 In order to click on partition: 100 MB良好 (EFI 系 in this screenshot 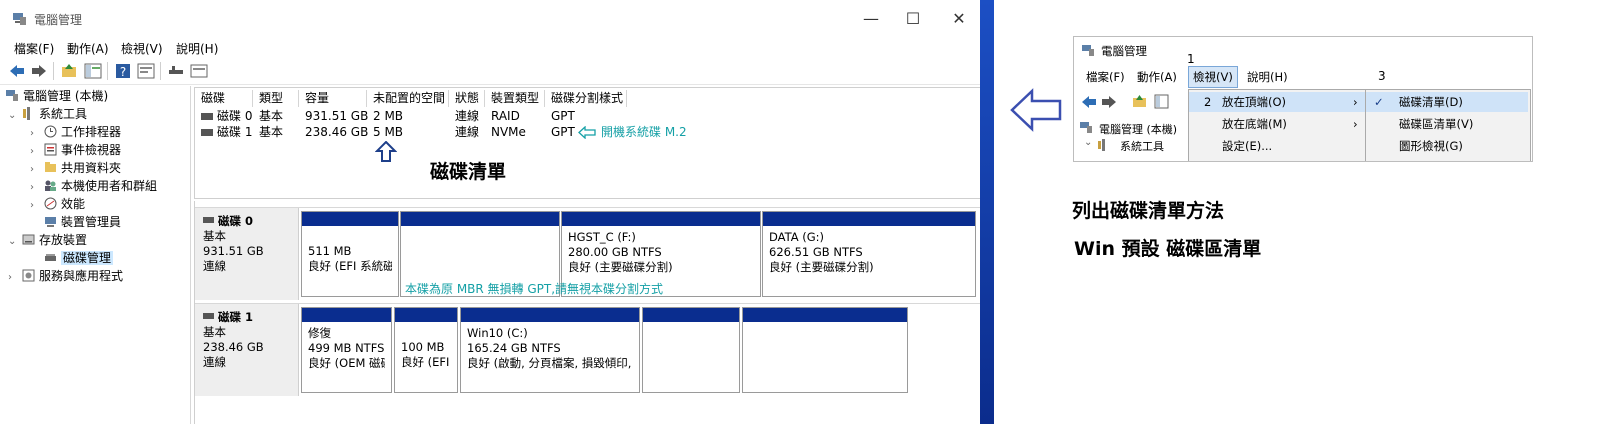, I will do `click(426, 350)`.